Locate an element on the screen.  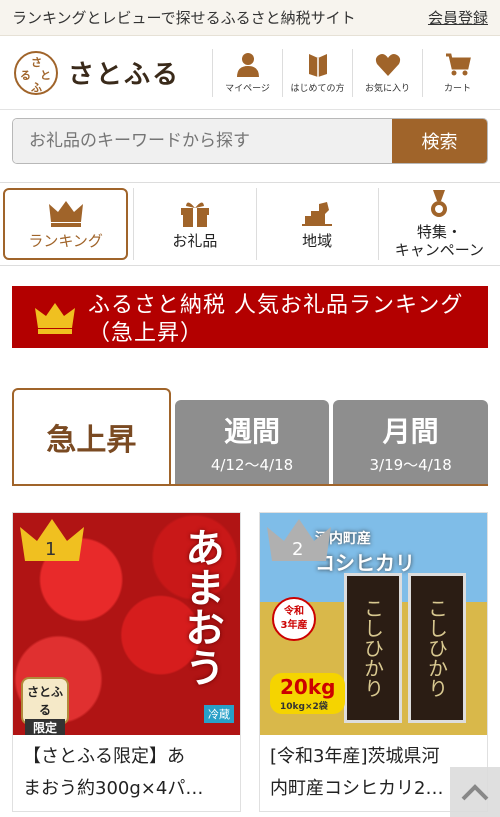
tab-weekly: 週間 4/12〜4/18 is located at coordinates (252, 442).